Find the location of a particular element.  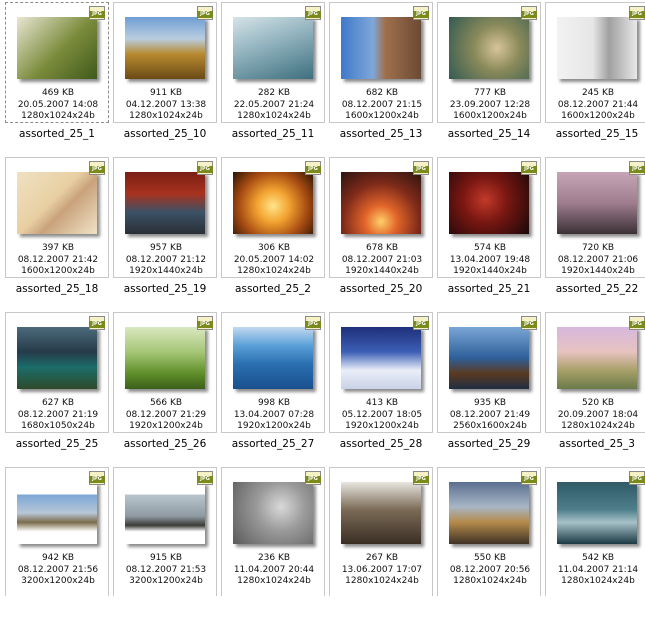

thumbnail-card: JPG 566 KB 08.12.2007 21:29 1920x1200x24b is located at coordinates (165, 372).